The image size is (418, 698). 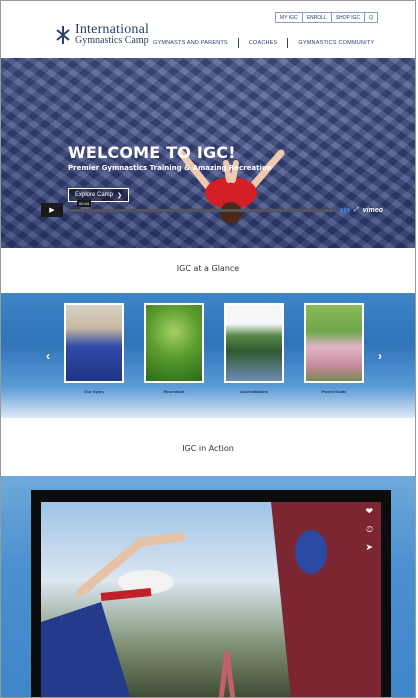 I want to click on card-our-gyms: Our Gyms, so click(x=94, y=348).